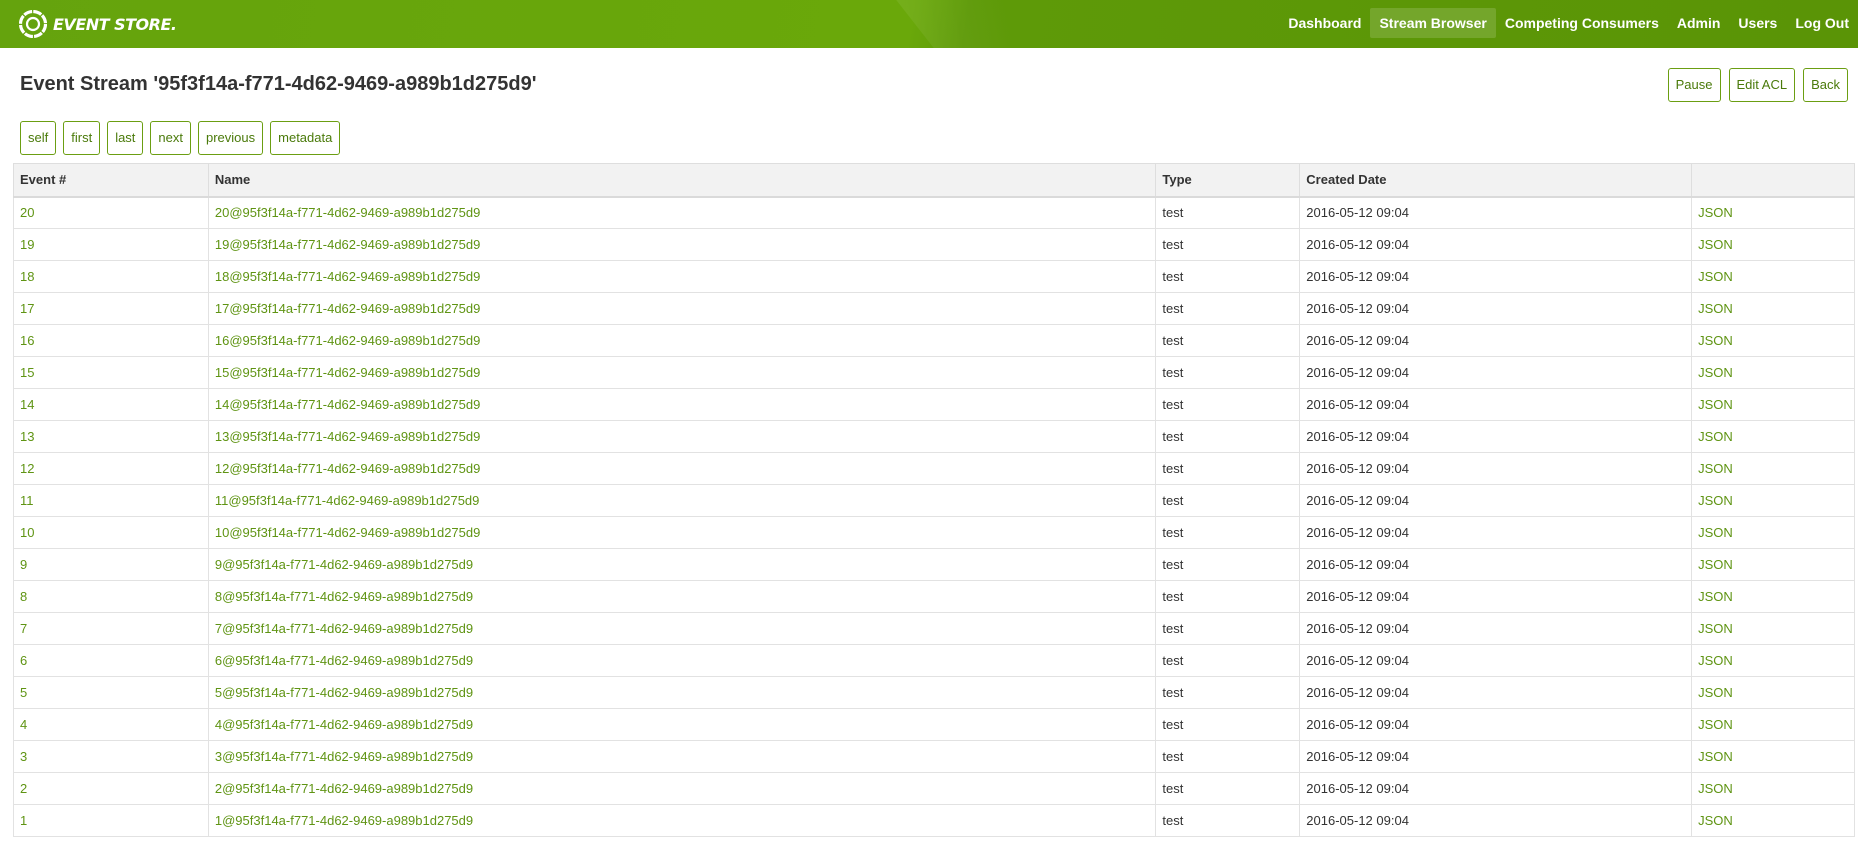 The height and width of the screenshot is (861, 1858). I want to click on back-button: Back, so click(1825, 85).